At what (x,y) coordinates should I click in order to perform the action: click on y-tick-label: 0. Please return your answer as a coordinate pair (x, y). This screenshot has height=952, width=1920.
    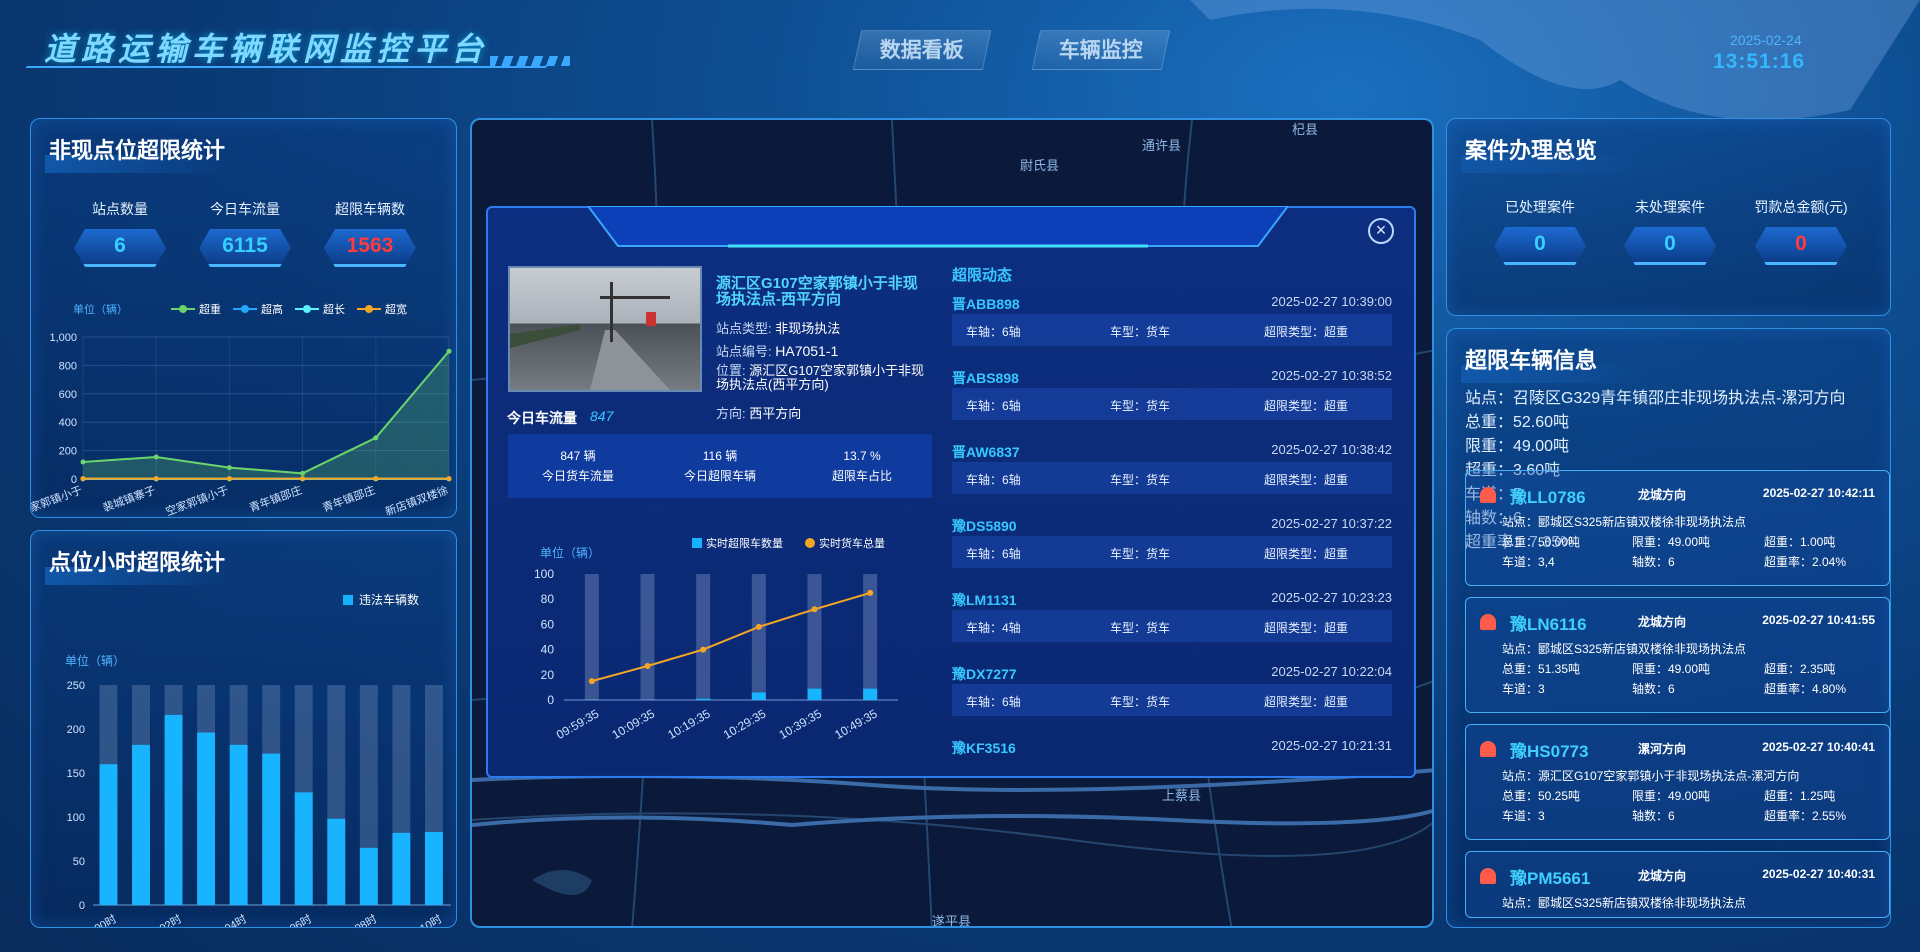
    Looking at the image, I should click on (550, 700).